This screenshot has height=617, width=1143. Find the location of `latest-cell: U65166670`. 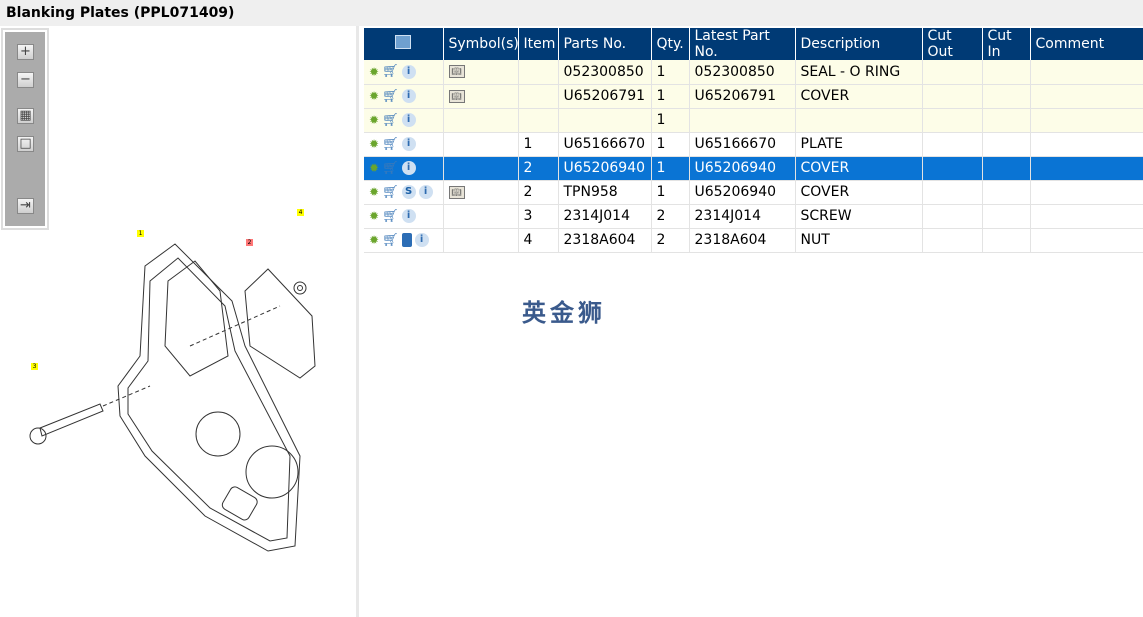

latest-cell: U65166670 is located at coordinates (742, 144).